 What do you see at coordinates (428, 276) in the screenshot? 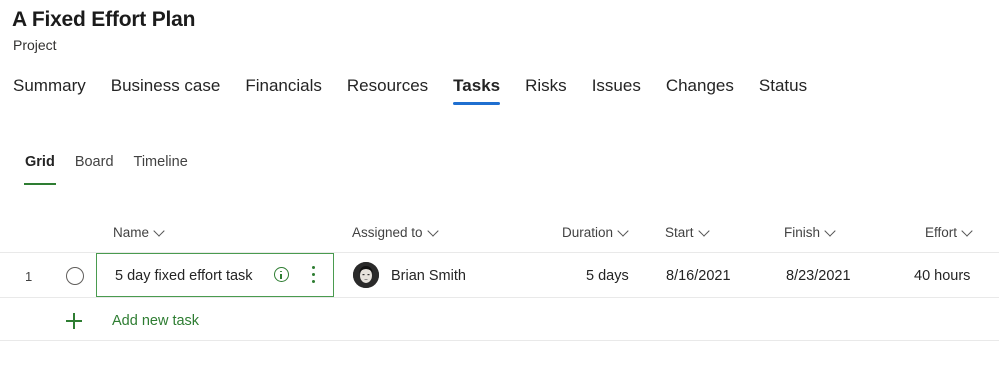
I see `assigned-to-name: Brian Smith` at bounding box center [428, 276].